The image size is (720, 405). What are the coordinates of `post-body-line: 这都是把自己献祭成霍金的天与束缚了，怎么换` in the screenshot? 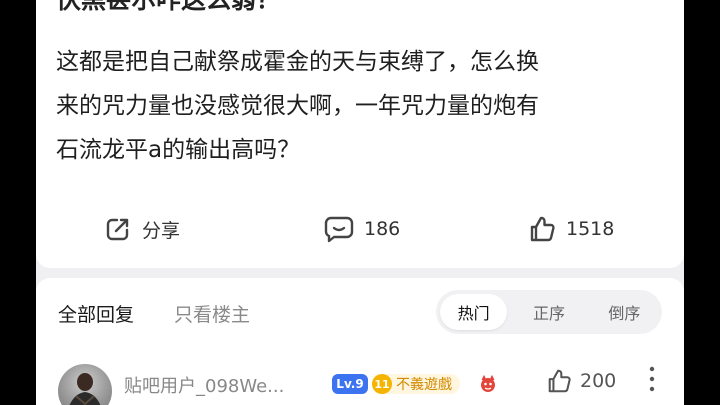 It's located at (297, 62).